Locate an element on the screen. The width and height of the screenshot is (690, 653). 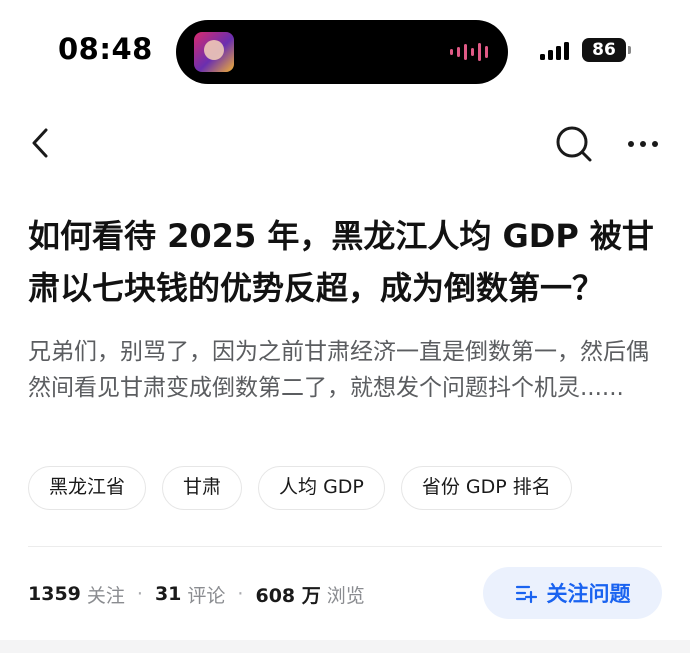
audio-wave-icon is located at coordinates (469, 52).